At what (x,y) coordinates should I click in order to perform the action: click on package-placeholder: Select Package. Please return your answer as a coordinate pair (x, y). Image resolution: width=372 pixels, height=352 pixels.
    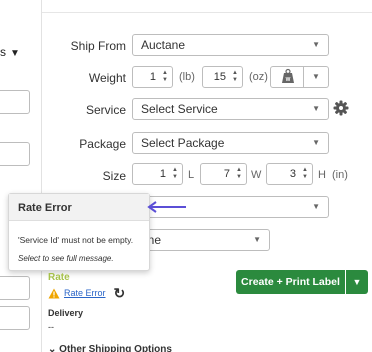
    Looking at the image, I should click on (183, 143).